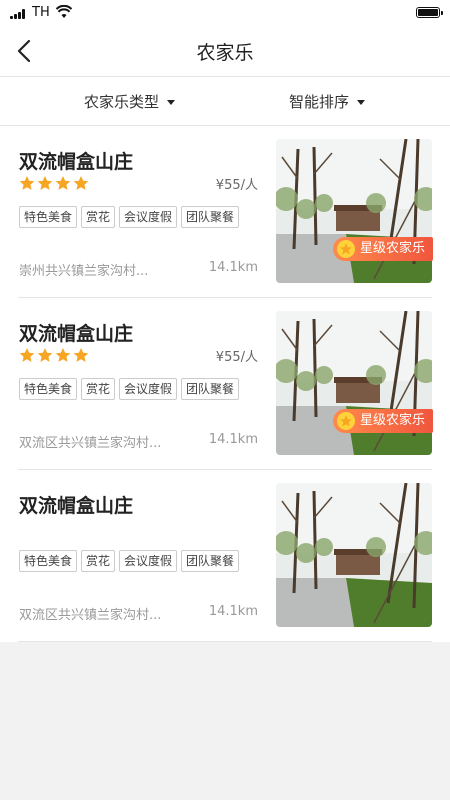  I want to click on battery-icon, so click(429, 12).